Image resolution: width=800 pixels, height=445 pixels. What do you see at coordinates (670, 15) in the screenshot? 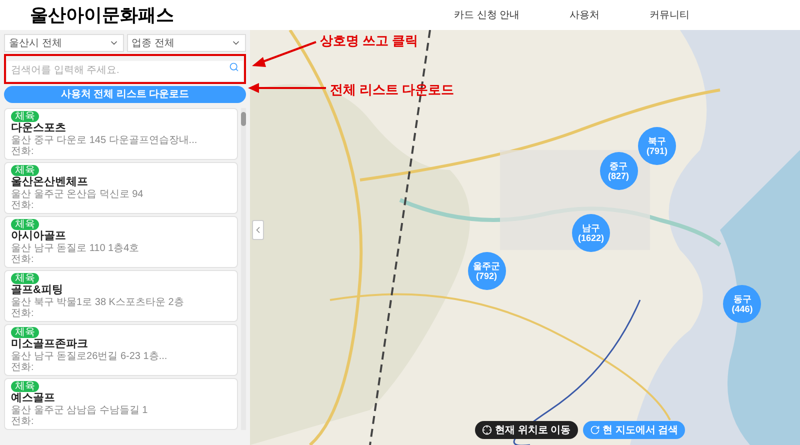
I see `nav-link: 커뮤니티` at bounding box center [670, 15].